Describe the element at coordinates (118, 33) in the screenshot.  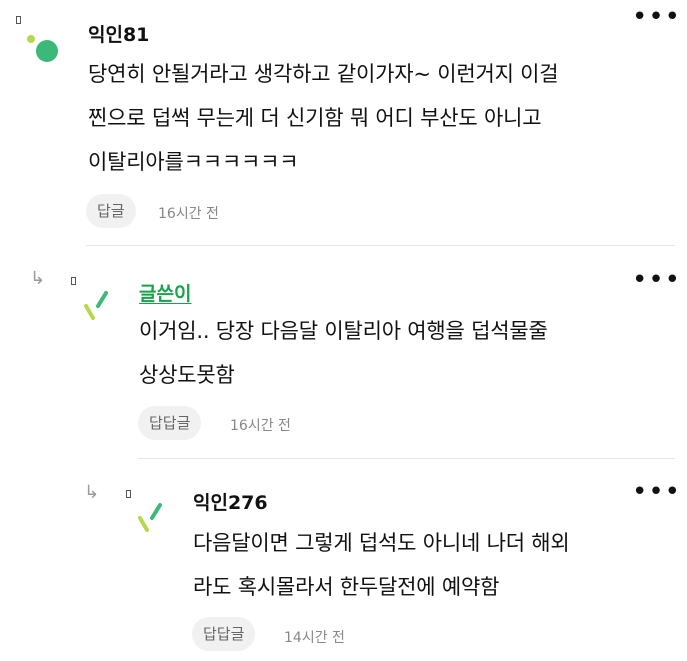
I see `nickname: 익인81` at that location.